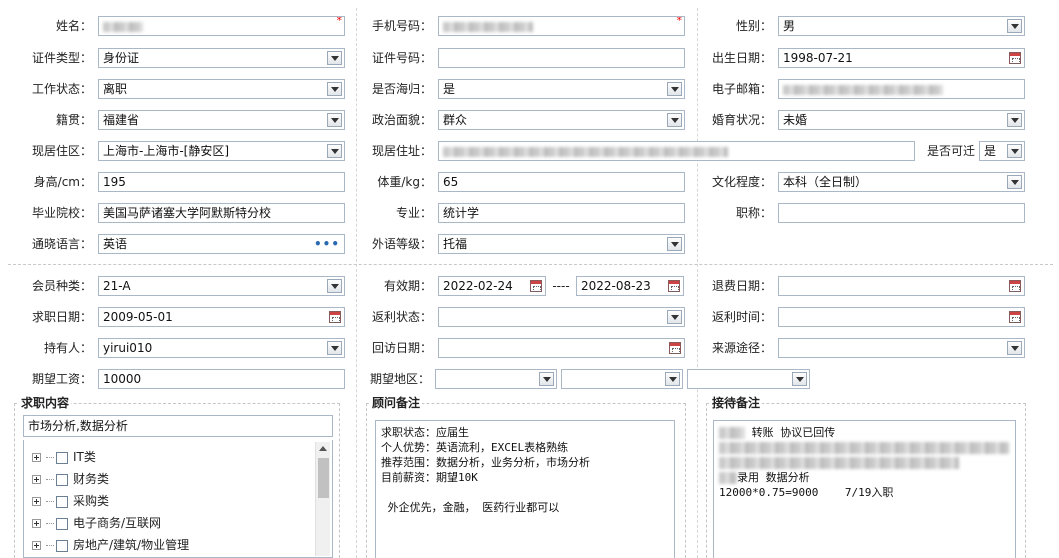 The height and width of the screenshot is (558, 1059). Describe the element at coordinates (1002, 151) in the screenshot. I see `relocate-select: 是` at that location.